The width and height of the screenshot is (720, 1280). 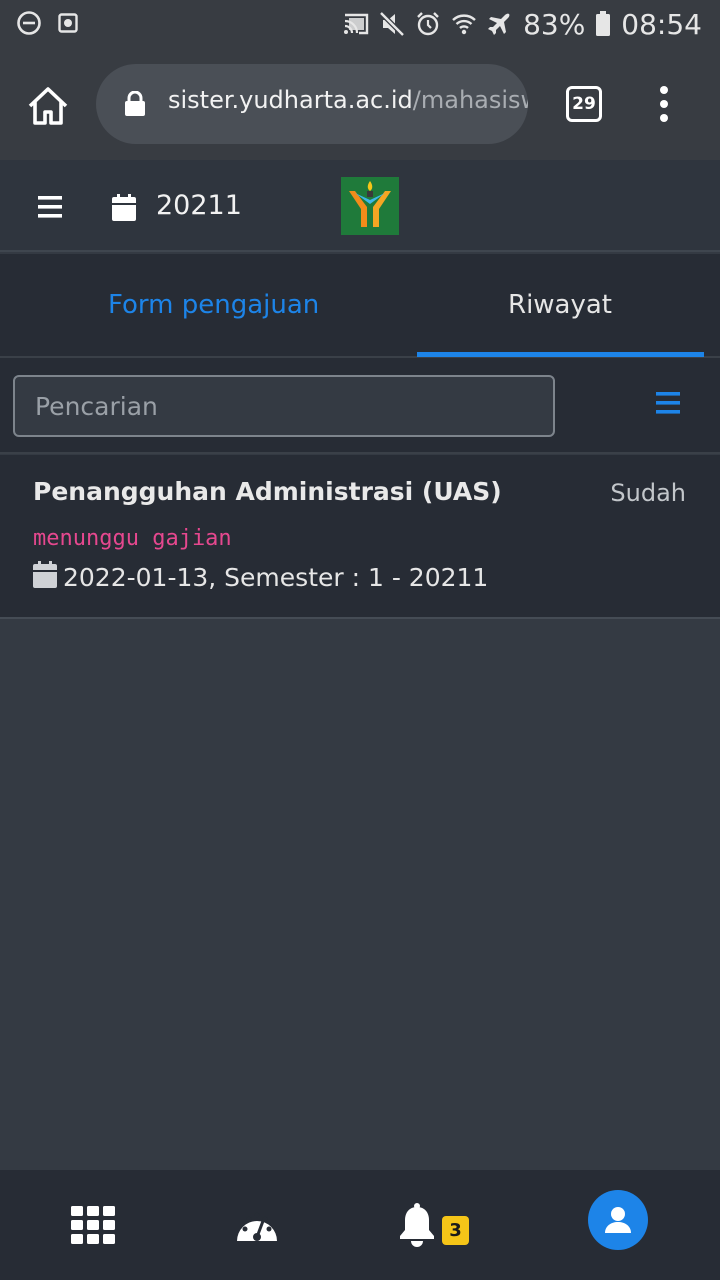 What do you see at coordinates (464, 24) in the screenshot?
I see `wifi-icon` at bounding box center [464, 24].